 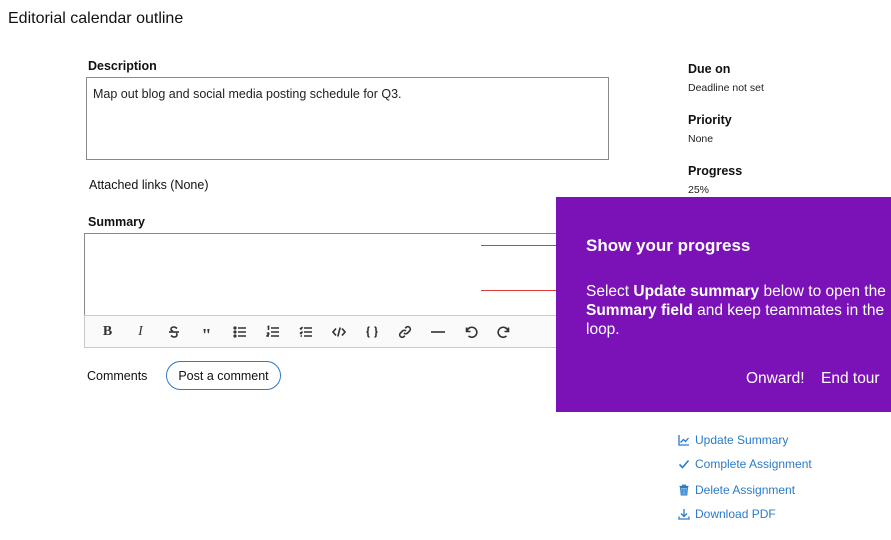 What do you see at coordinates (726, 88) in the screenshot?
I see `due-on-value: Deadline not set` at bounding box center [726, 88].